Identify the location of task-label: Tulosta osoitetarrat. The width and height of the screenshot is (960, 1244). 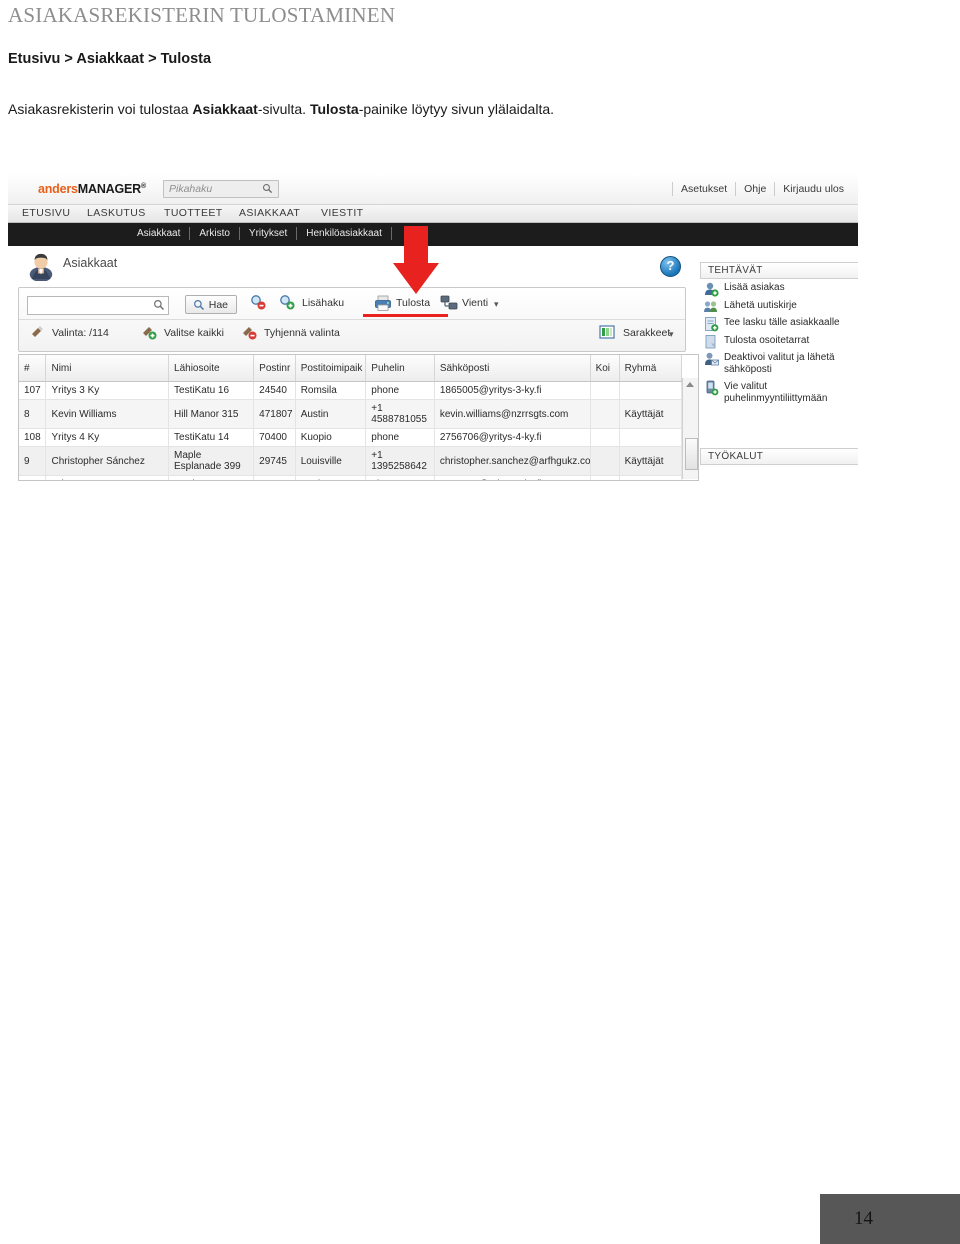
(767, 340).